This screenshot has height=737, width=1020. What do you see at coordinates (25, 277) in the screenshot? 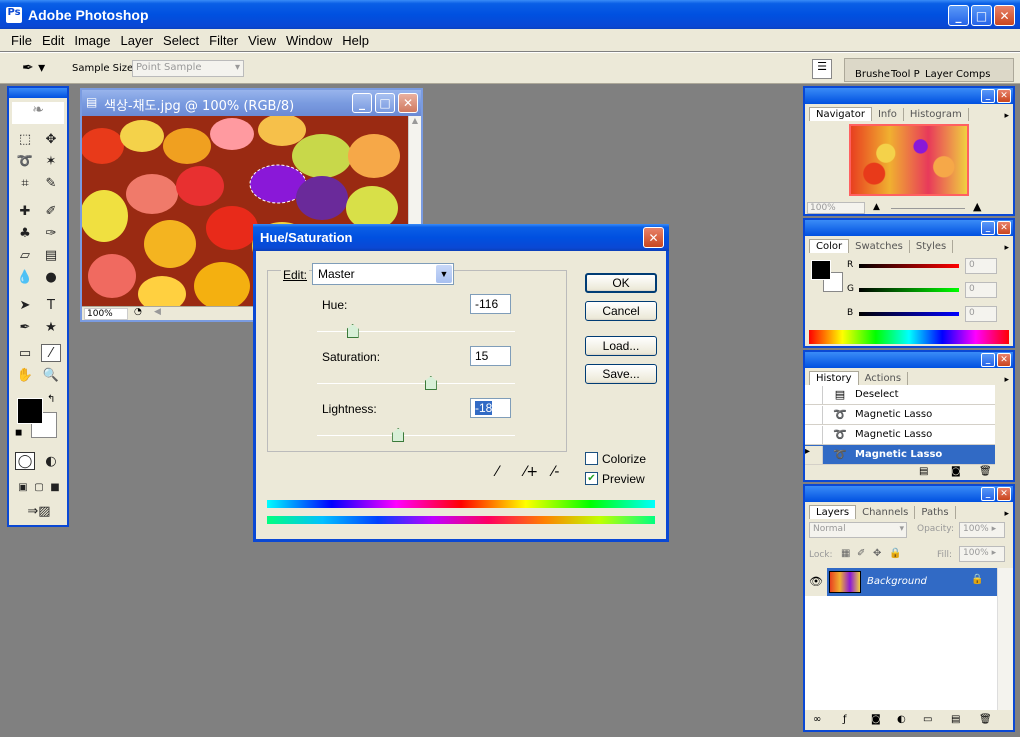
I see `blur-tool-icon: 💧` at bounding box center [25, 277].